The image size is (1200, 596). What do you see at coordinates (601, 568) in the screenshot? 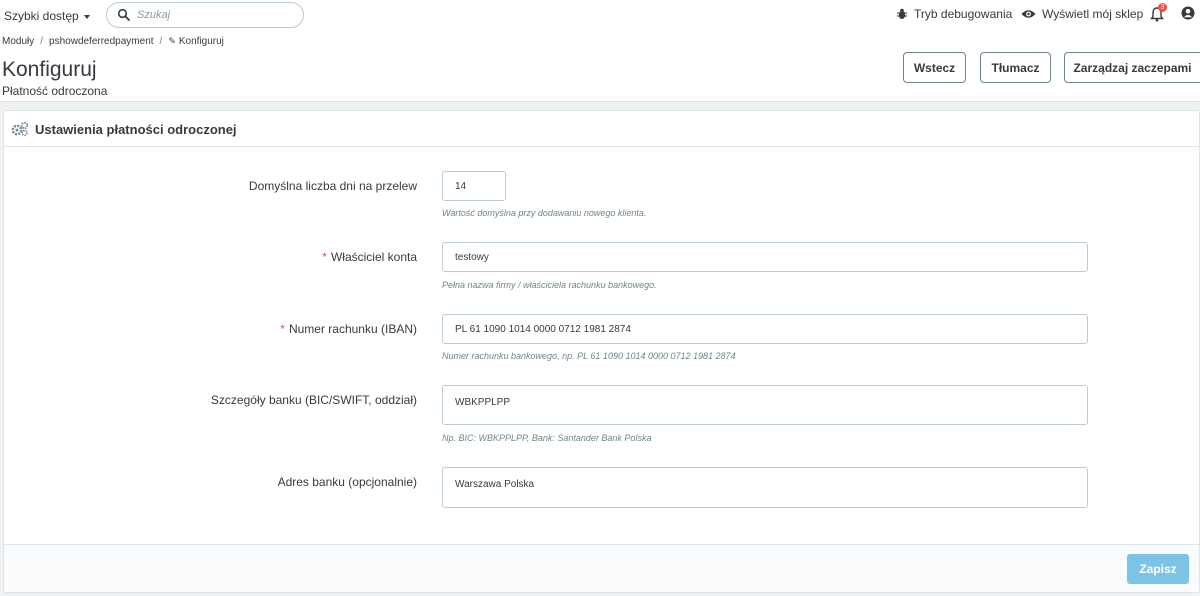
I see `panel-footer: Zapisz` at bounding box center [601, 568].